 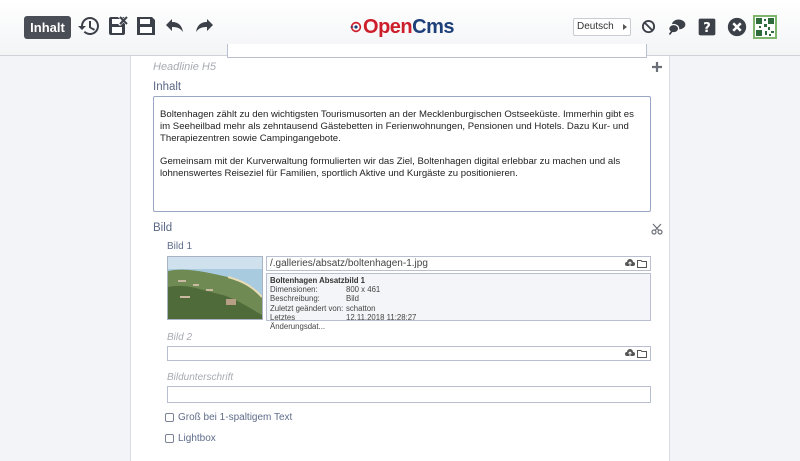 I want to click on qr-code-icon, so click(x=765, y=27).